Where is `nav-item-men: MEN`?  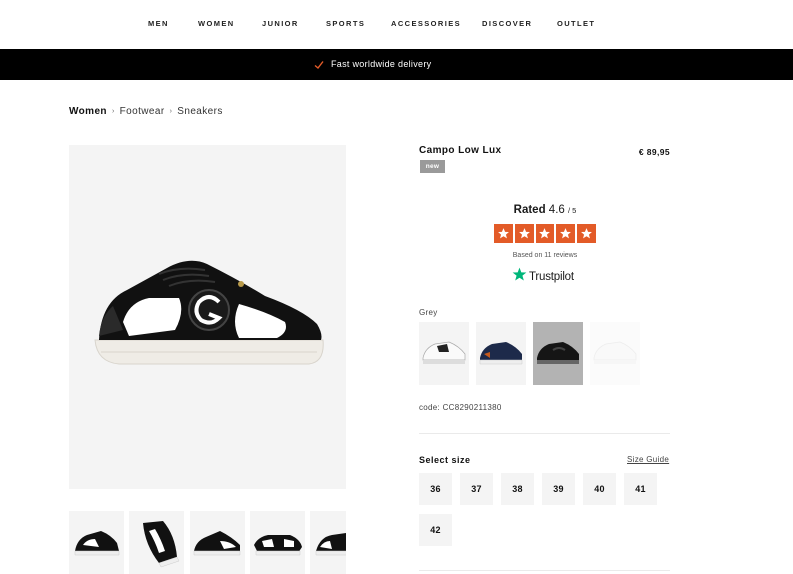
nav-item-men: MEN is located at coordinates (158, 23).